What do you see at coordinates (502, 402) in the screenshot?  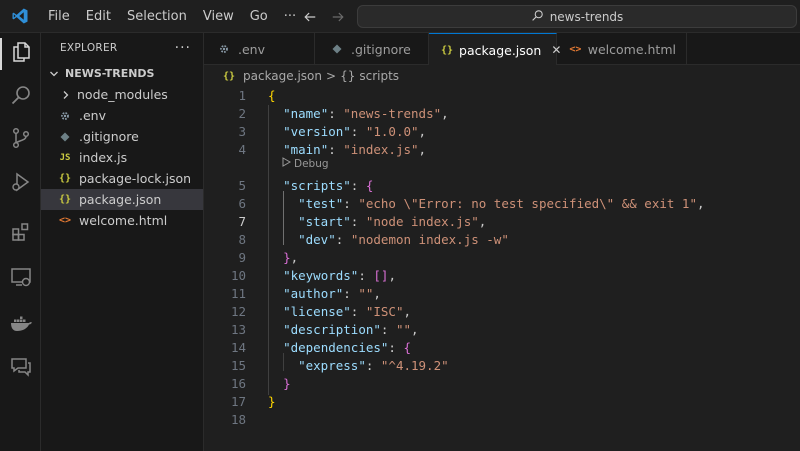 I see `code-line: 17}` at bounding box center [502, 402].